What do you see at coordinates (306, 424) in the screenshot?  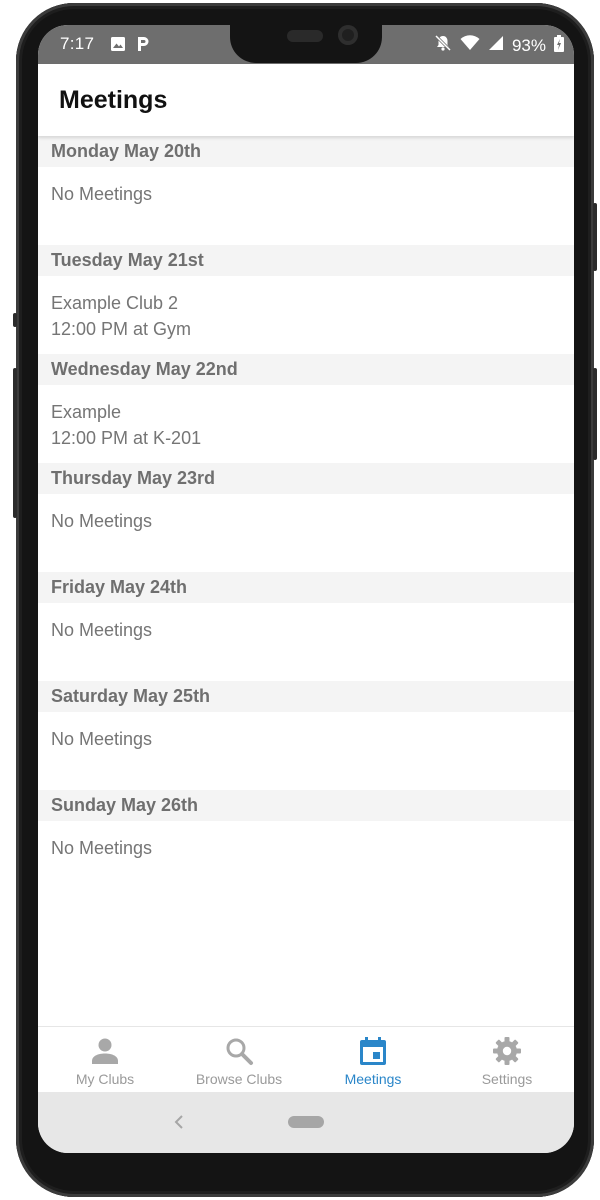 I see `meeting-item: Example 12:00 PM at K-201` at bounding box center [306, 424].